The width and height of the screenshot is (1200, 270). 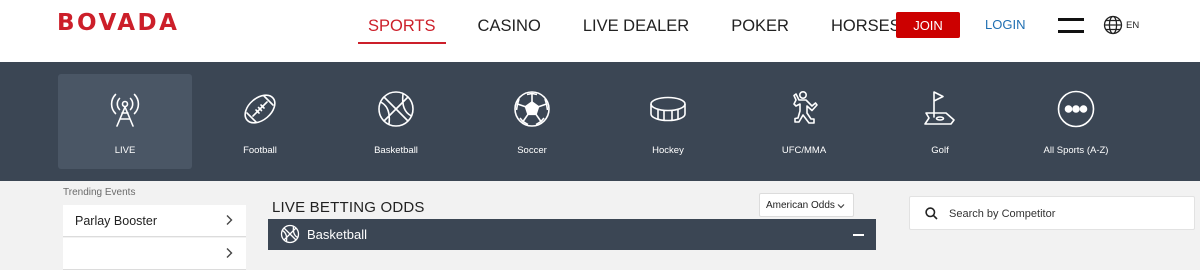 What do you see at coordinates (1113, 25) in the screenshot?
I see `globe-icon` at bounding box center [1113, 25].